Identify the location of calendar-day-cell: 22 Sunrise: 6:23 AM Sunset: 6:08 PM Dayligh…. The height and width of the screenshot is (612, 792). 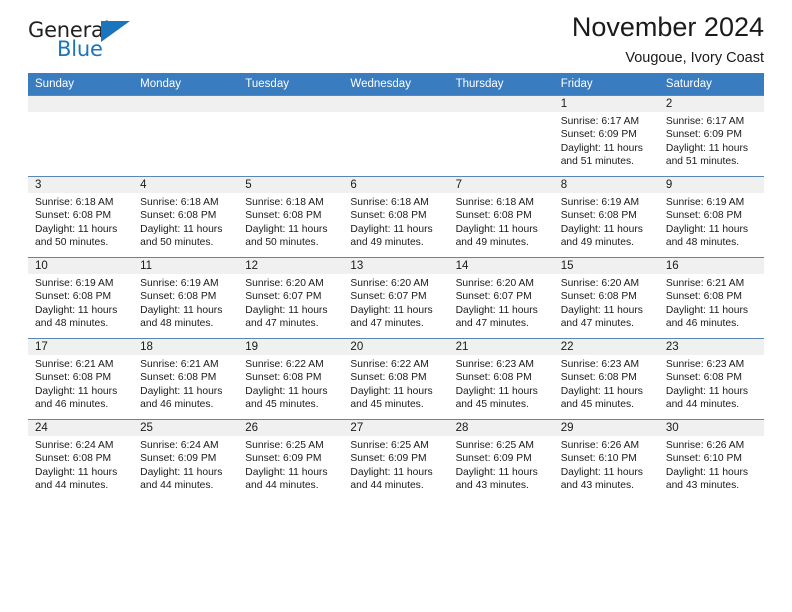
(606, 379).